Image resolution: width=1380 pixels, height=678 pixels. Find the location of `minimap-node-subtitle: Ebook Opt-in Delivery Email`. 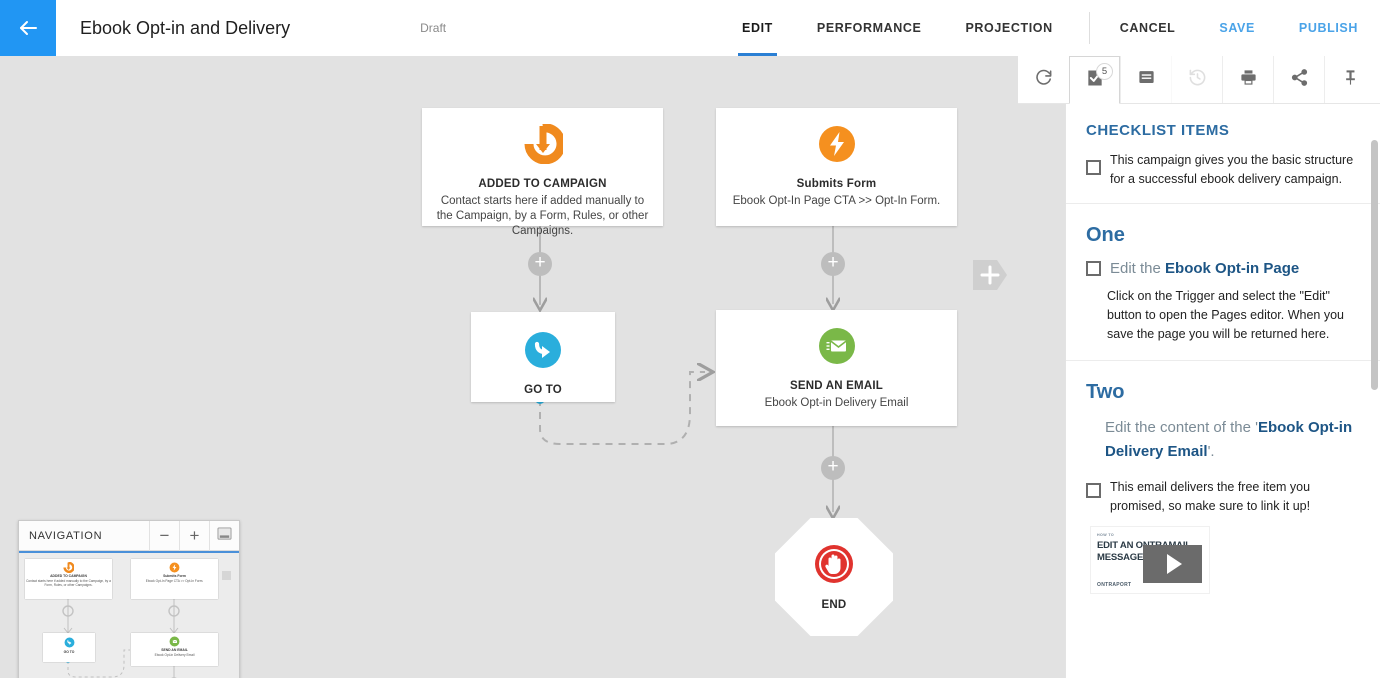

minimap-node-subtitle: Ebook Opt-in Delivery Email is located at coordinates (174, 654).